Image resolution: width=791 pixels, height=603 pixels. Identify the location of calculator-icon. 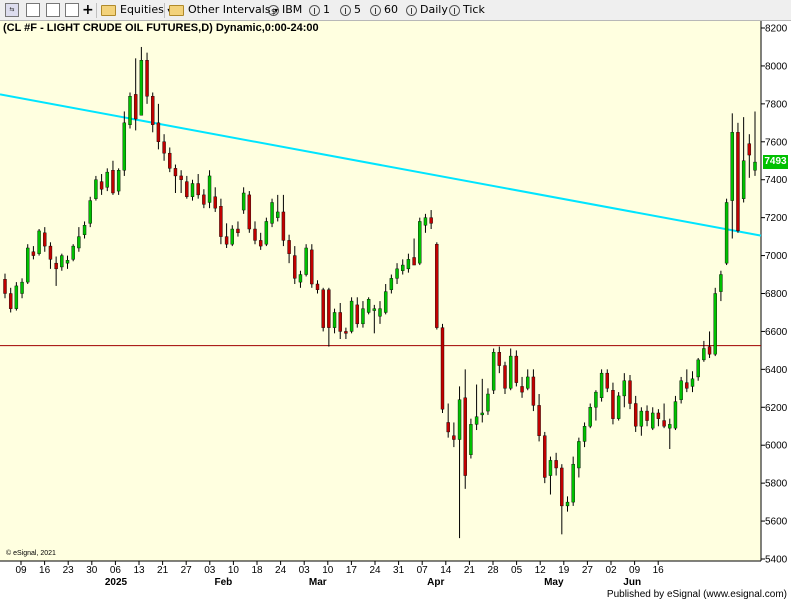
(72, 10).